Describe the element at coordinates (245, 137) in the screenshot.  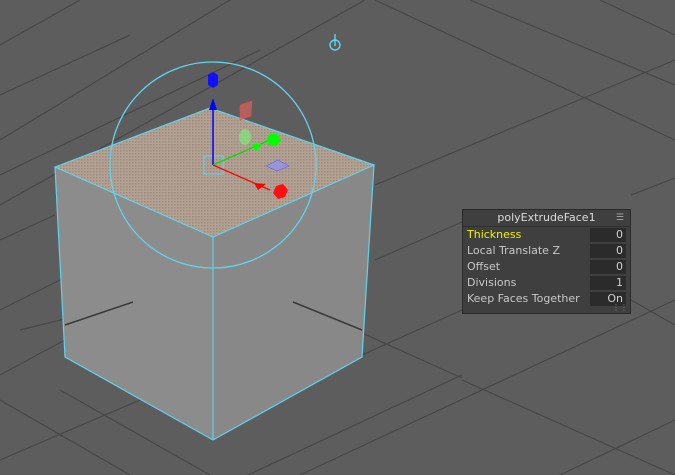
I see `yz-plane-handle` at that location.